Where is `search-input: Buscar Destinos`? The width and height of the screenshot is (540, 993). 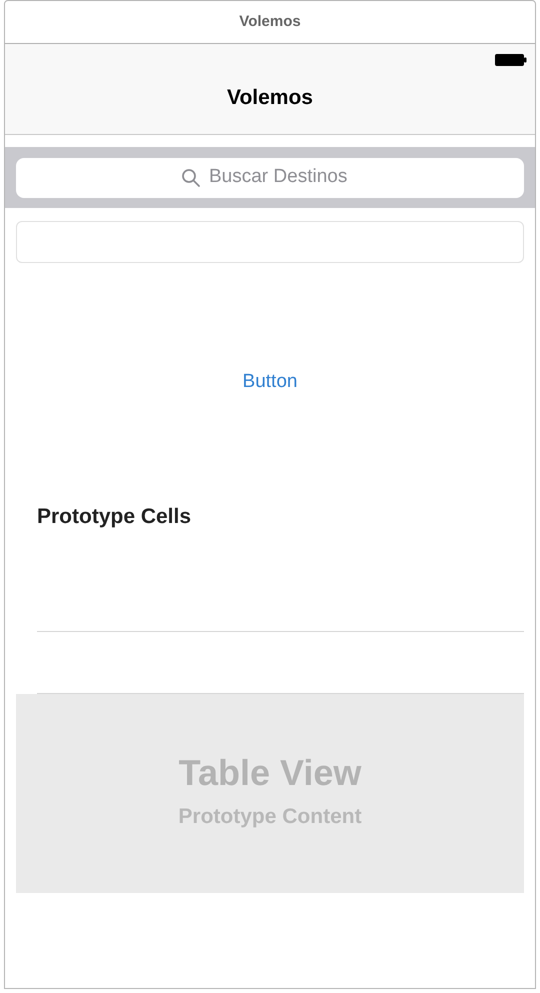
search-input: Buscar Destinos is located at coordinates (284, 177).